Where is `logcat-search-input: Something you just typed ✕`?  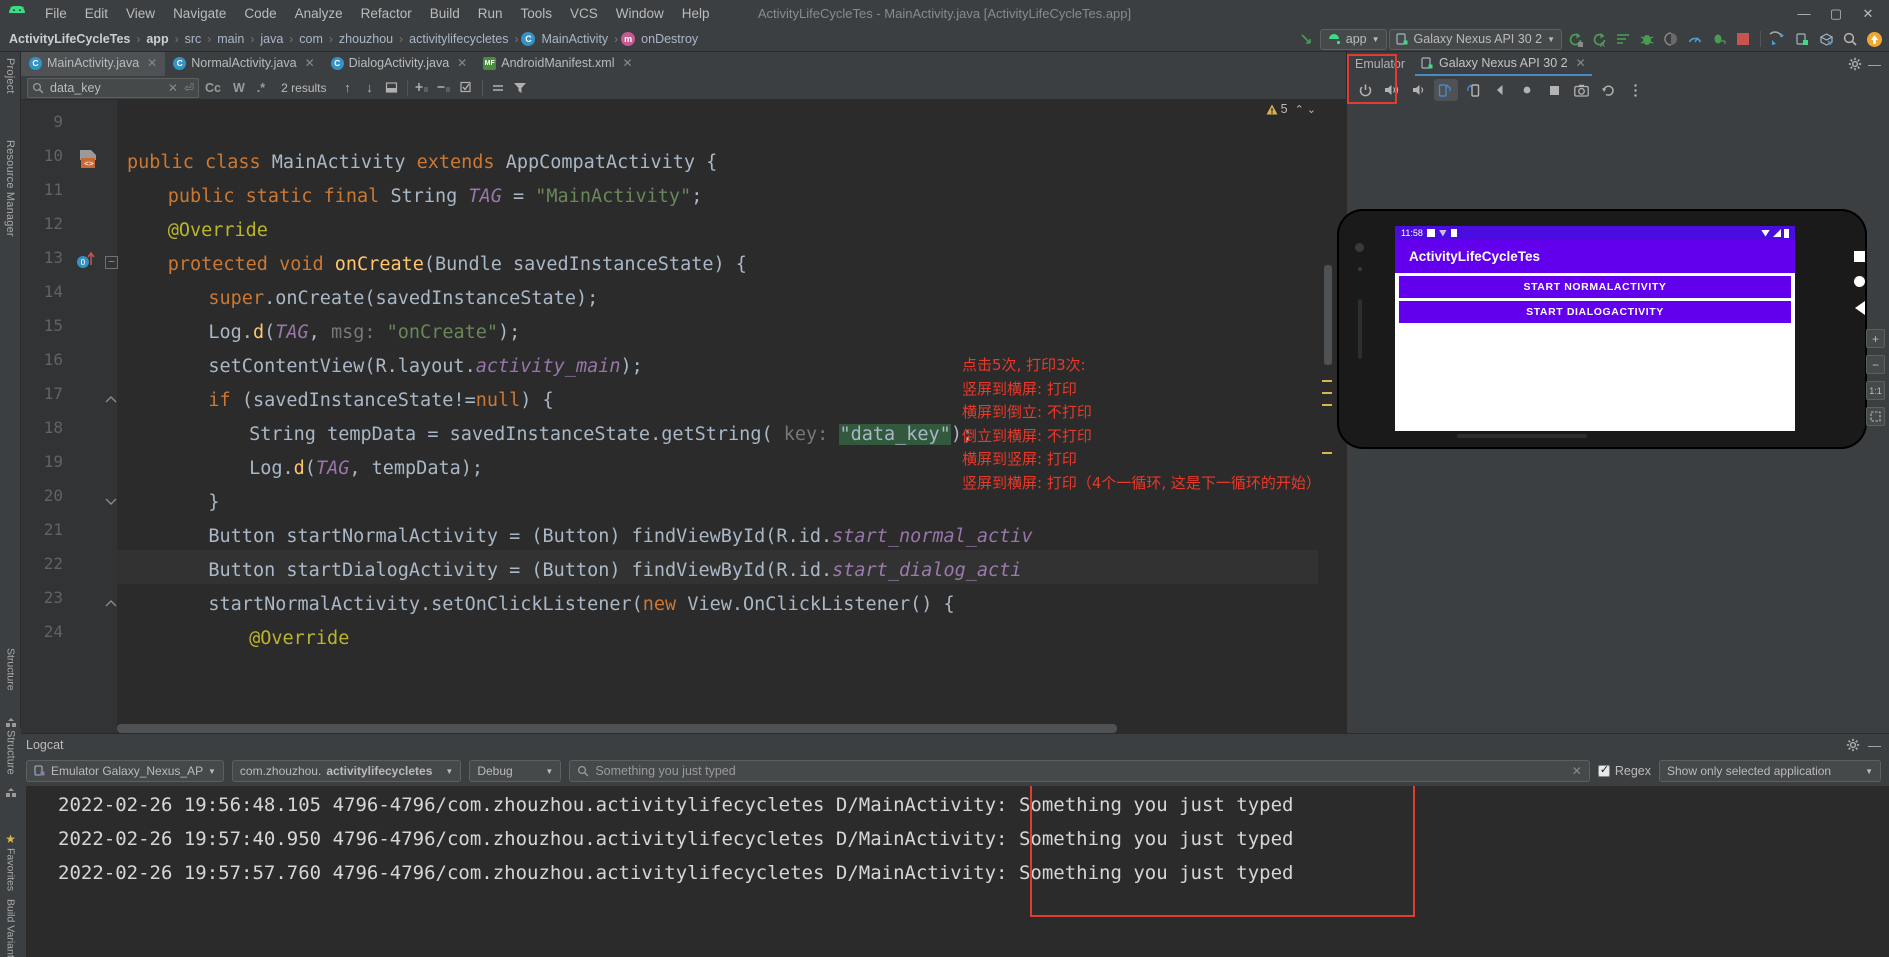
logcat-search-input: Something you just typed ✕ is located at coordinates (1079, 771).